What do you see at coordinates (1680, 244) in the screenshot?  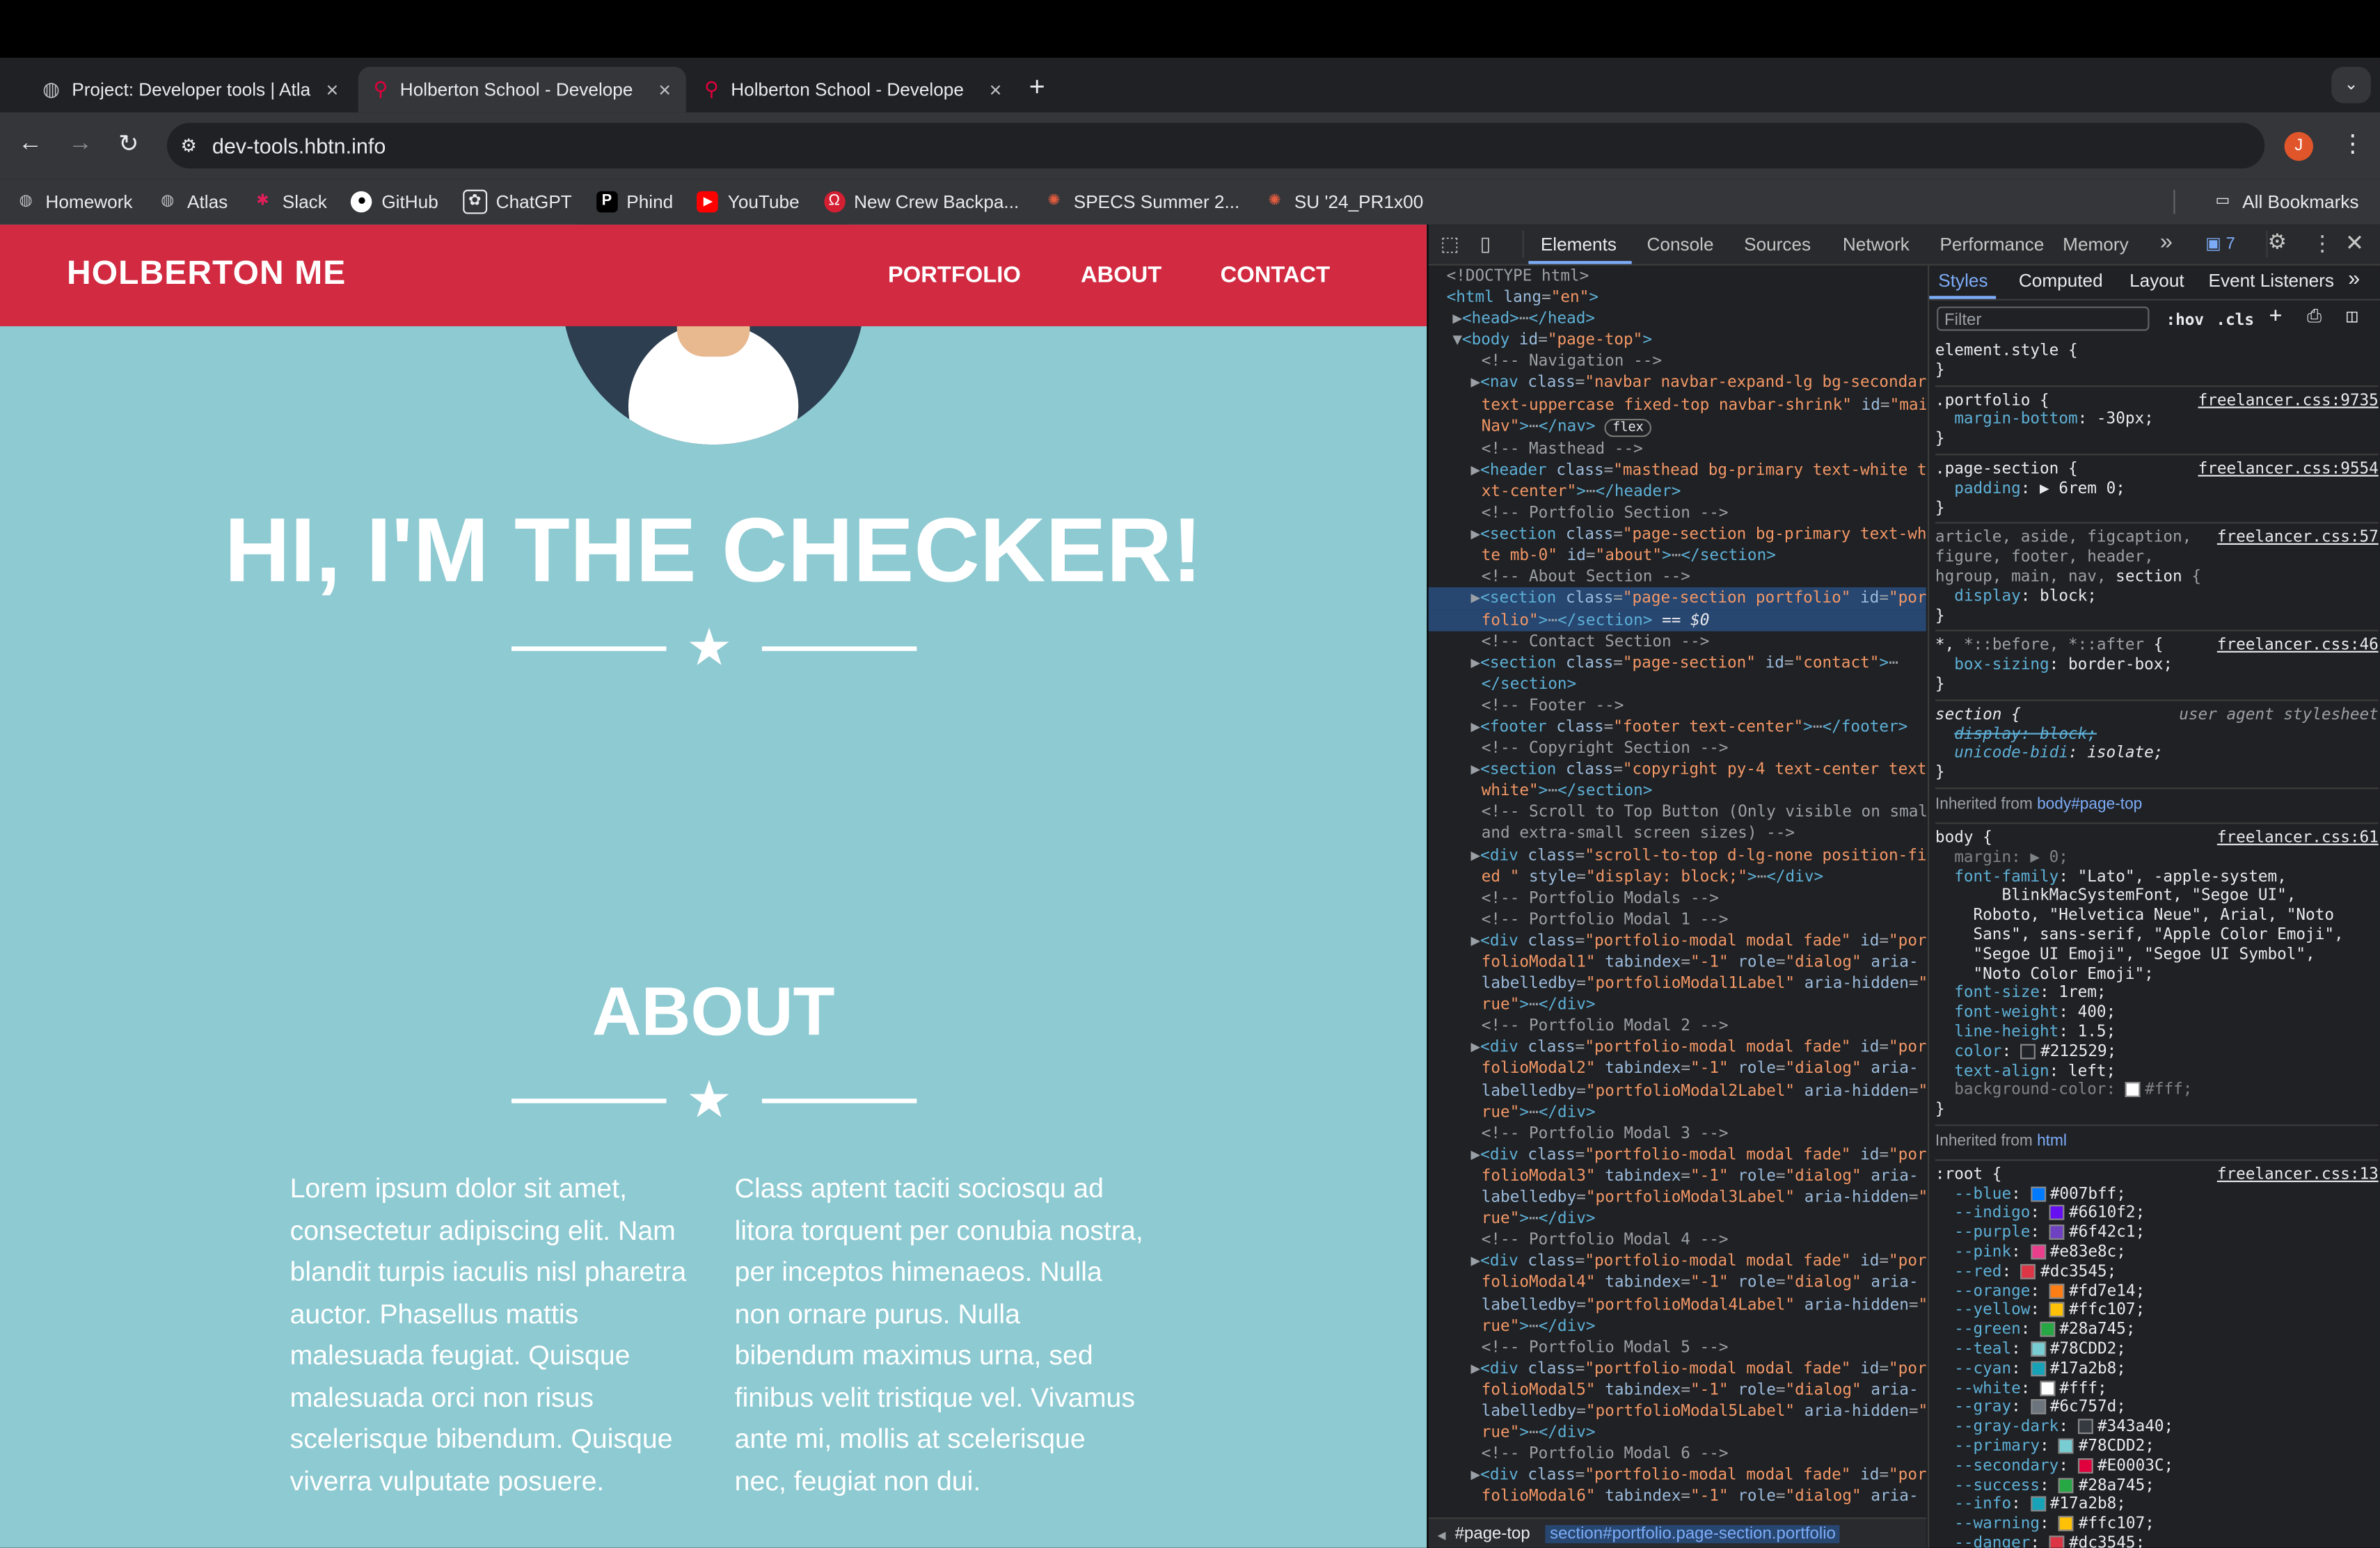 I see `devtools-tab-console: Console` at bounding box center [1680, 244].